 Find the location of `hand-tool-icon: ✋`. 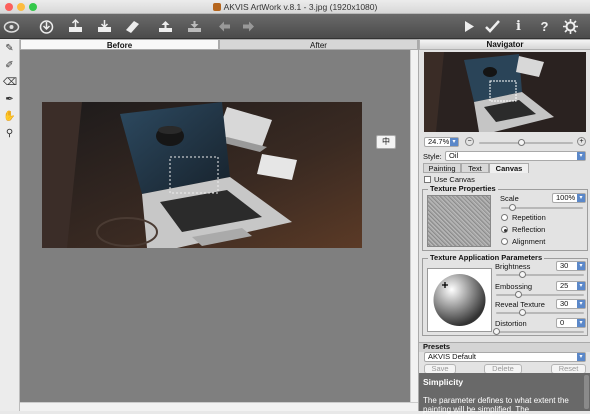

hand-tool-icon: ✋ is located at coordinates (9, 116).